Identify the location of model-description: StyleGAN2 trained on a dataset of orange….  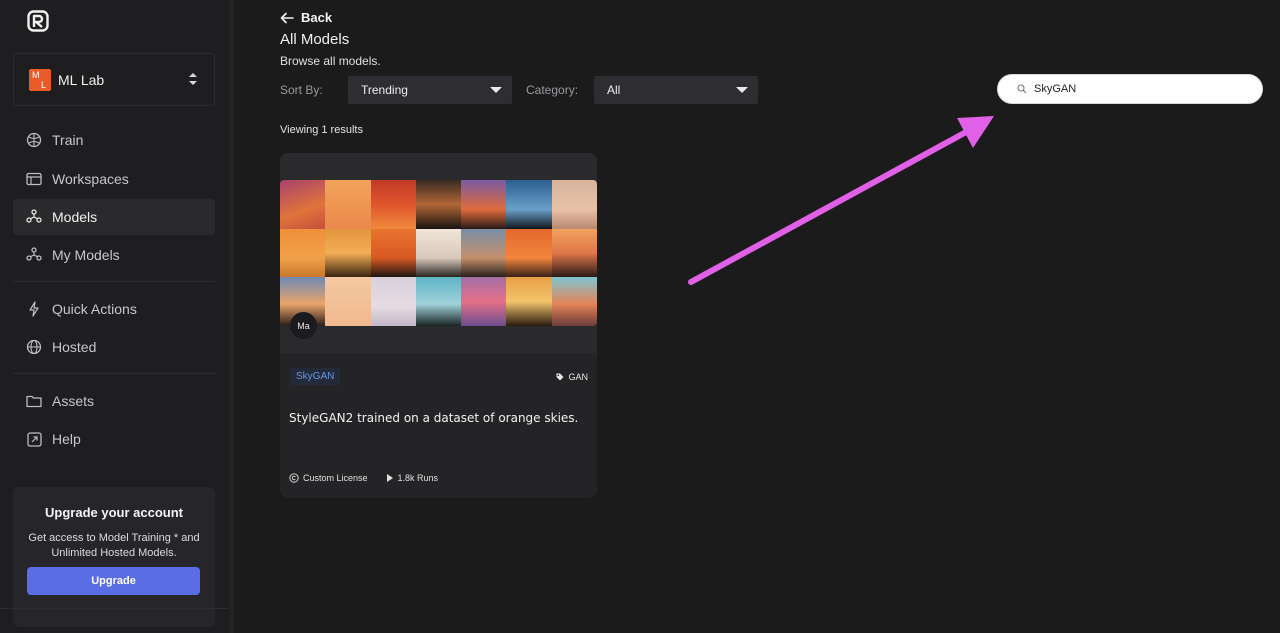
(434, 418).